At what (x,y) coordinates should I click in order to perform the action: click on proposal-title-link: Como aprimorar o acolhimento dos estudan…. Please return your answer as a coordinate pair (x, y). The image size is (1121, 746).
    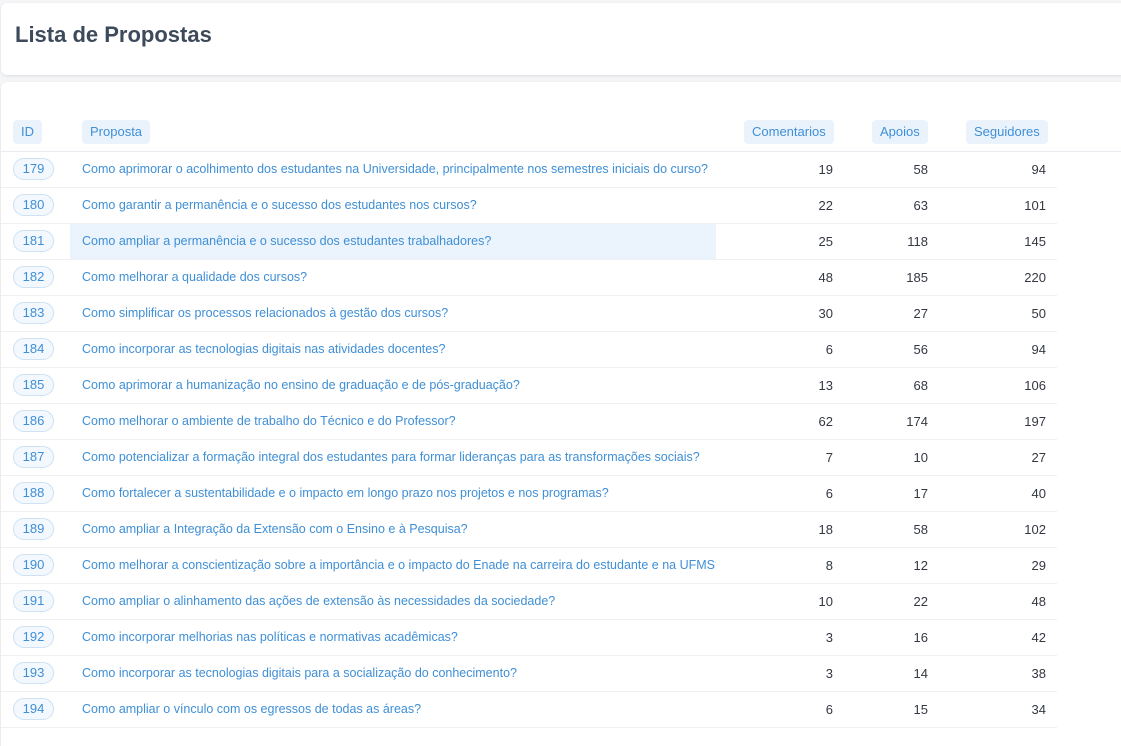
    Looking at the image, I should click on (393, 169).